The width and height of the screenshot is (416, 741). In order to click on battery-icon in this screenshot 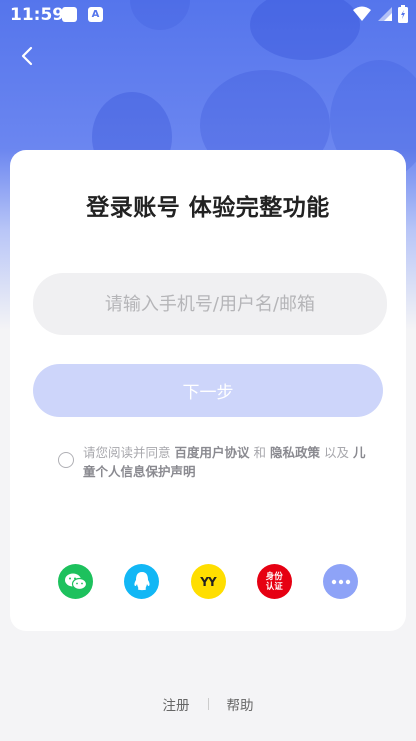, I will do `click(403, 14)`.